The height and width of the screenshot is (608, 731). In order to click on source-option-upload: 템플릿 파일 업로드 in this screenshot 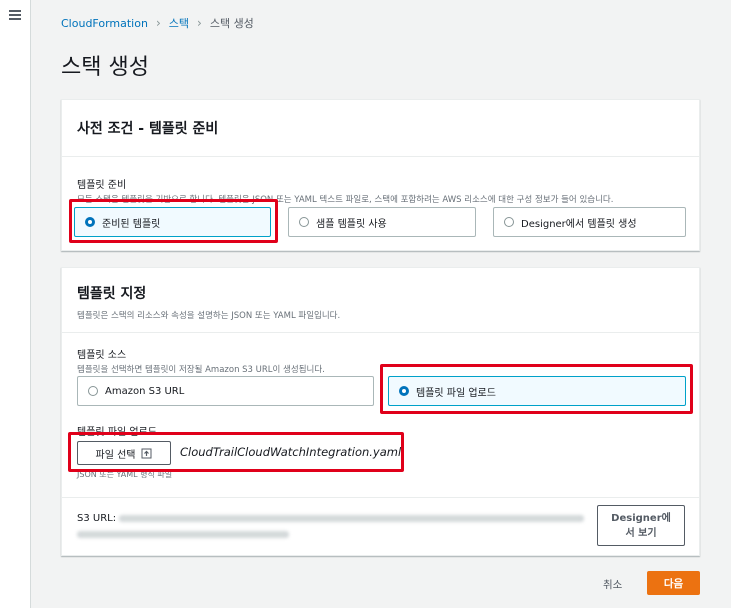, I will do `click(537, 391)`.